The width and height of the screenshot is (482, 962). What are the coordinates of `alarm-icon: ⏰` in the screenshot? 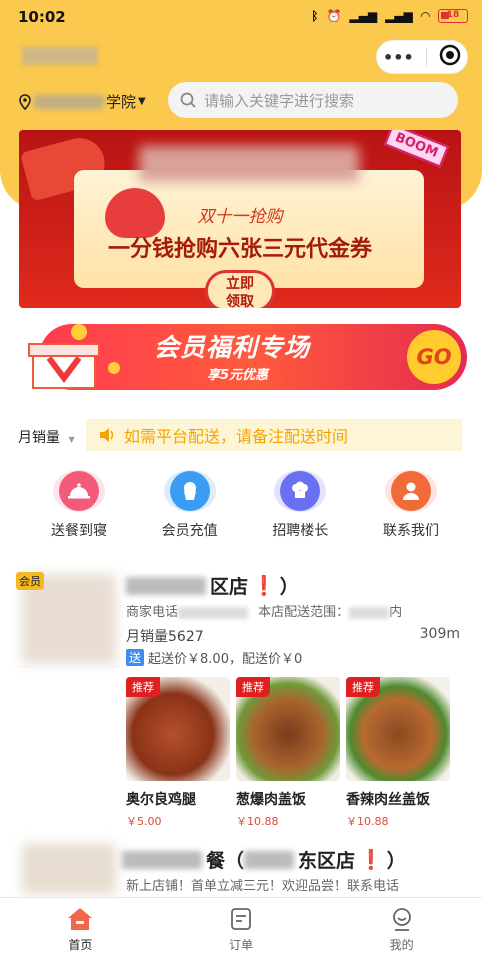 It's located at (334, 16).